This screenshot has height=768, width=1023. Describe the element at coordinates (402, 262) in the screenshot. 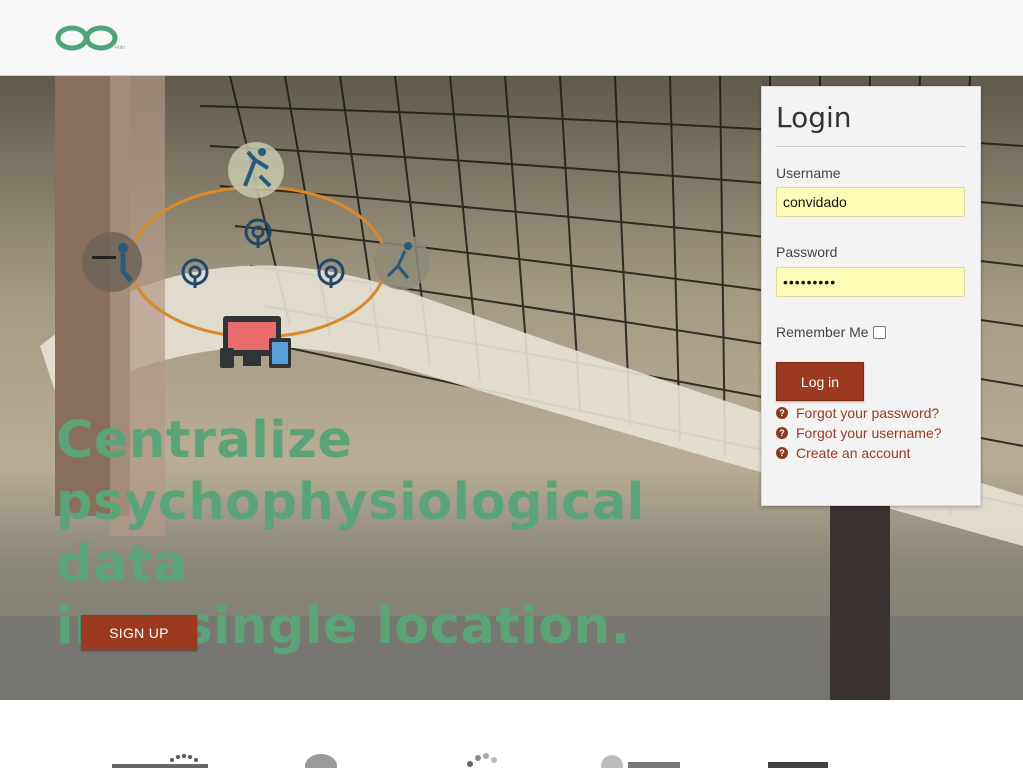

I see `runner-icon` at that location.